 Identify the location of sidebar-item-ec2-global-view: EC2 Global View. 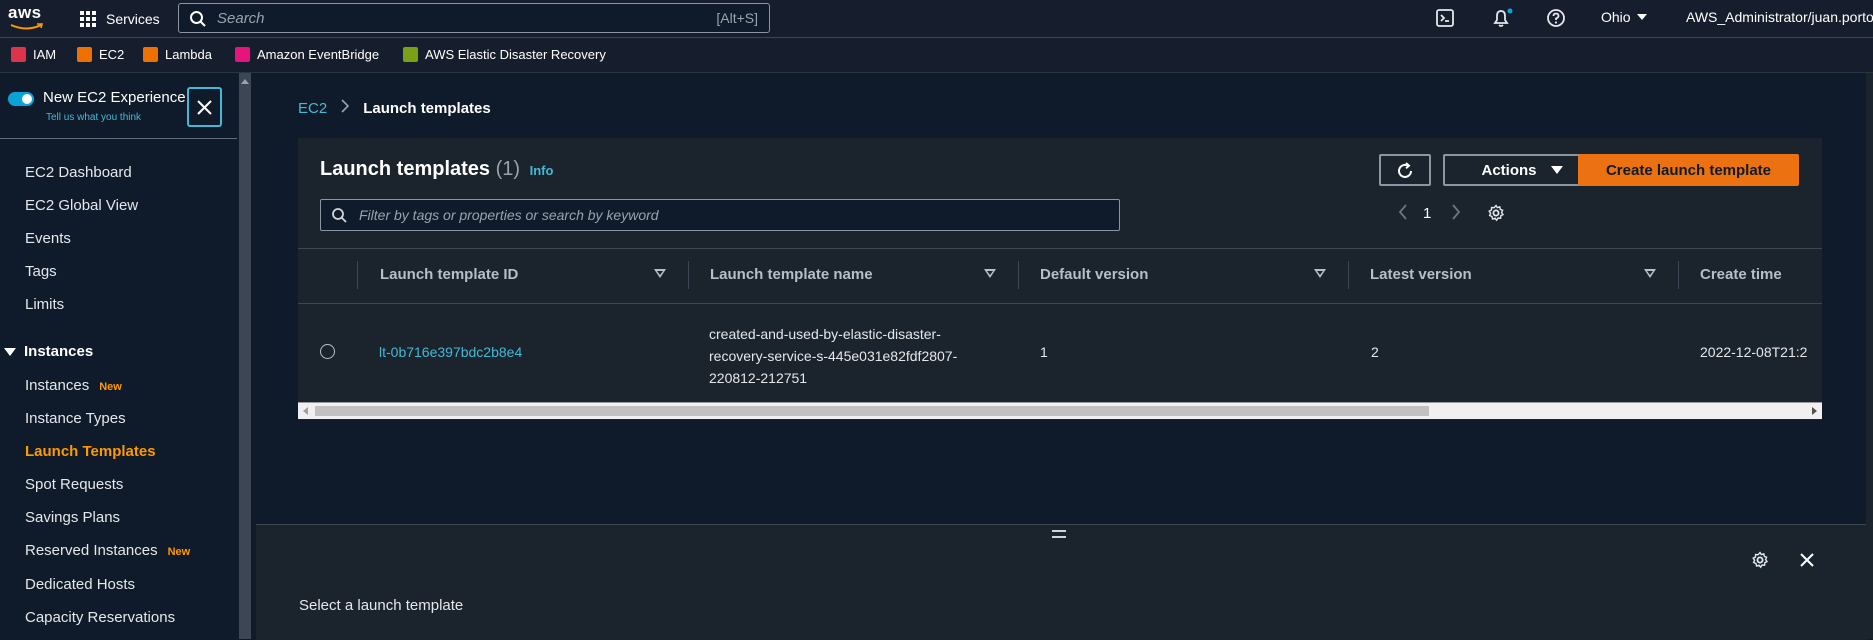
(81, 205).